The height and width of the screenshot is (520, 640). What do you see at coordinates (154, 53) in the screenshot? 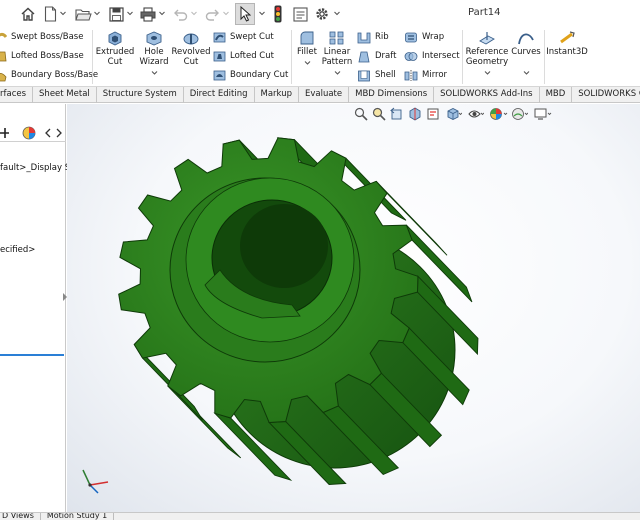
I see `hole-wizard-button: Hole Wizard` at bounding box center [154, 53].